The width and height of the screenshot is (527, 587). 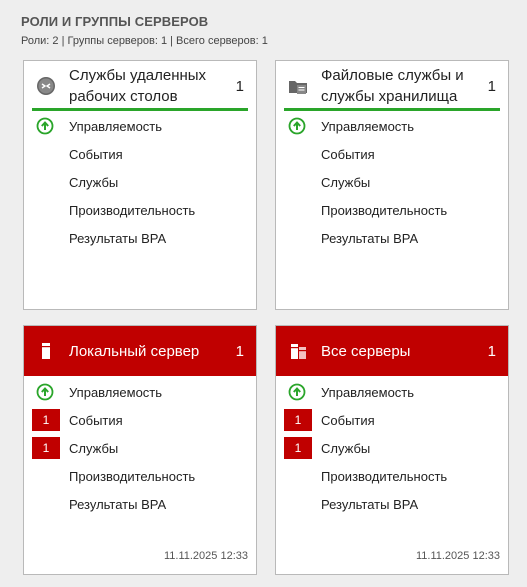 I want to click on tile-header: Все серверы 1, so click(x=392, y=351).